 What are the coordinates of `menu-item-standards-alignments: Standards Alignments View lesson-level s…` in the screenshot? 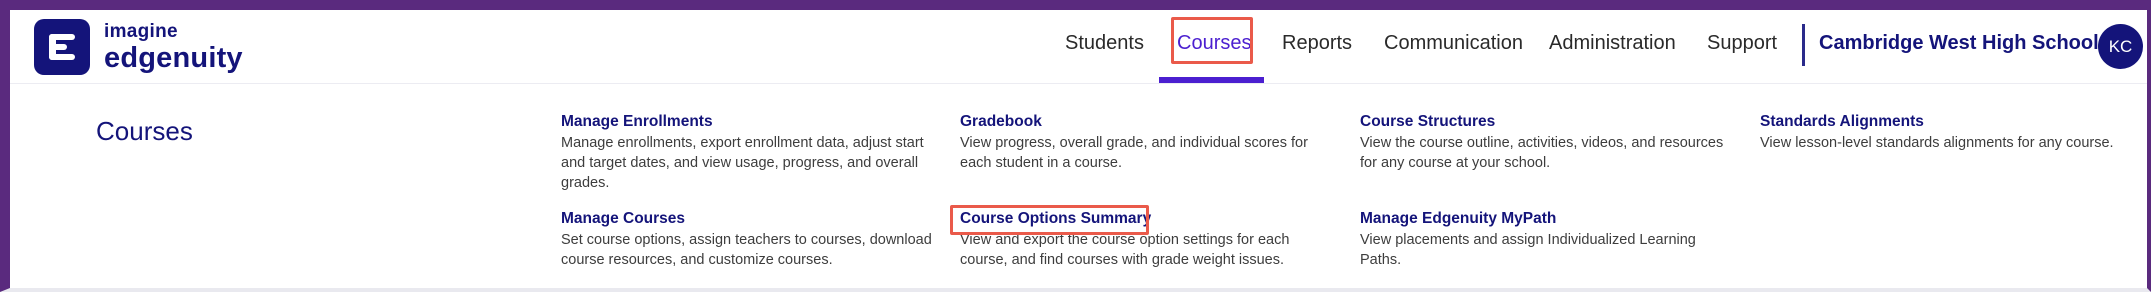 It's located at (1950, 132).